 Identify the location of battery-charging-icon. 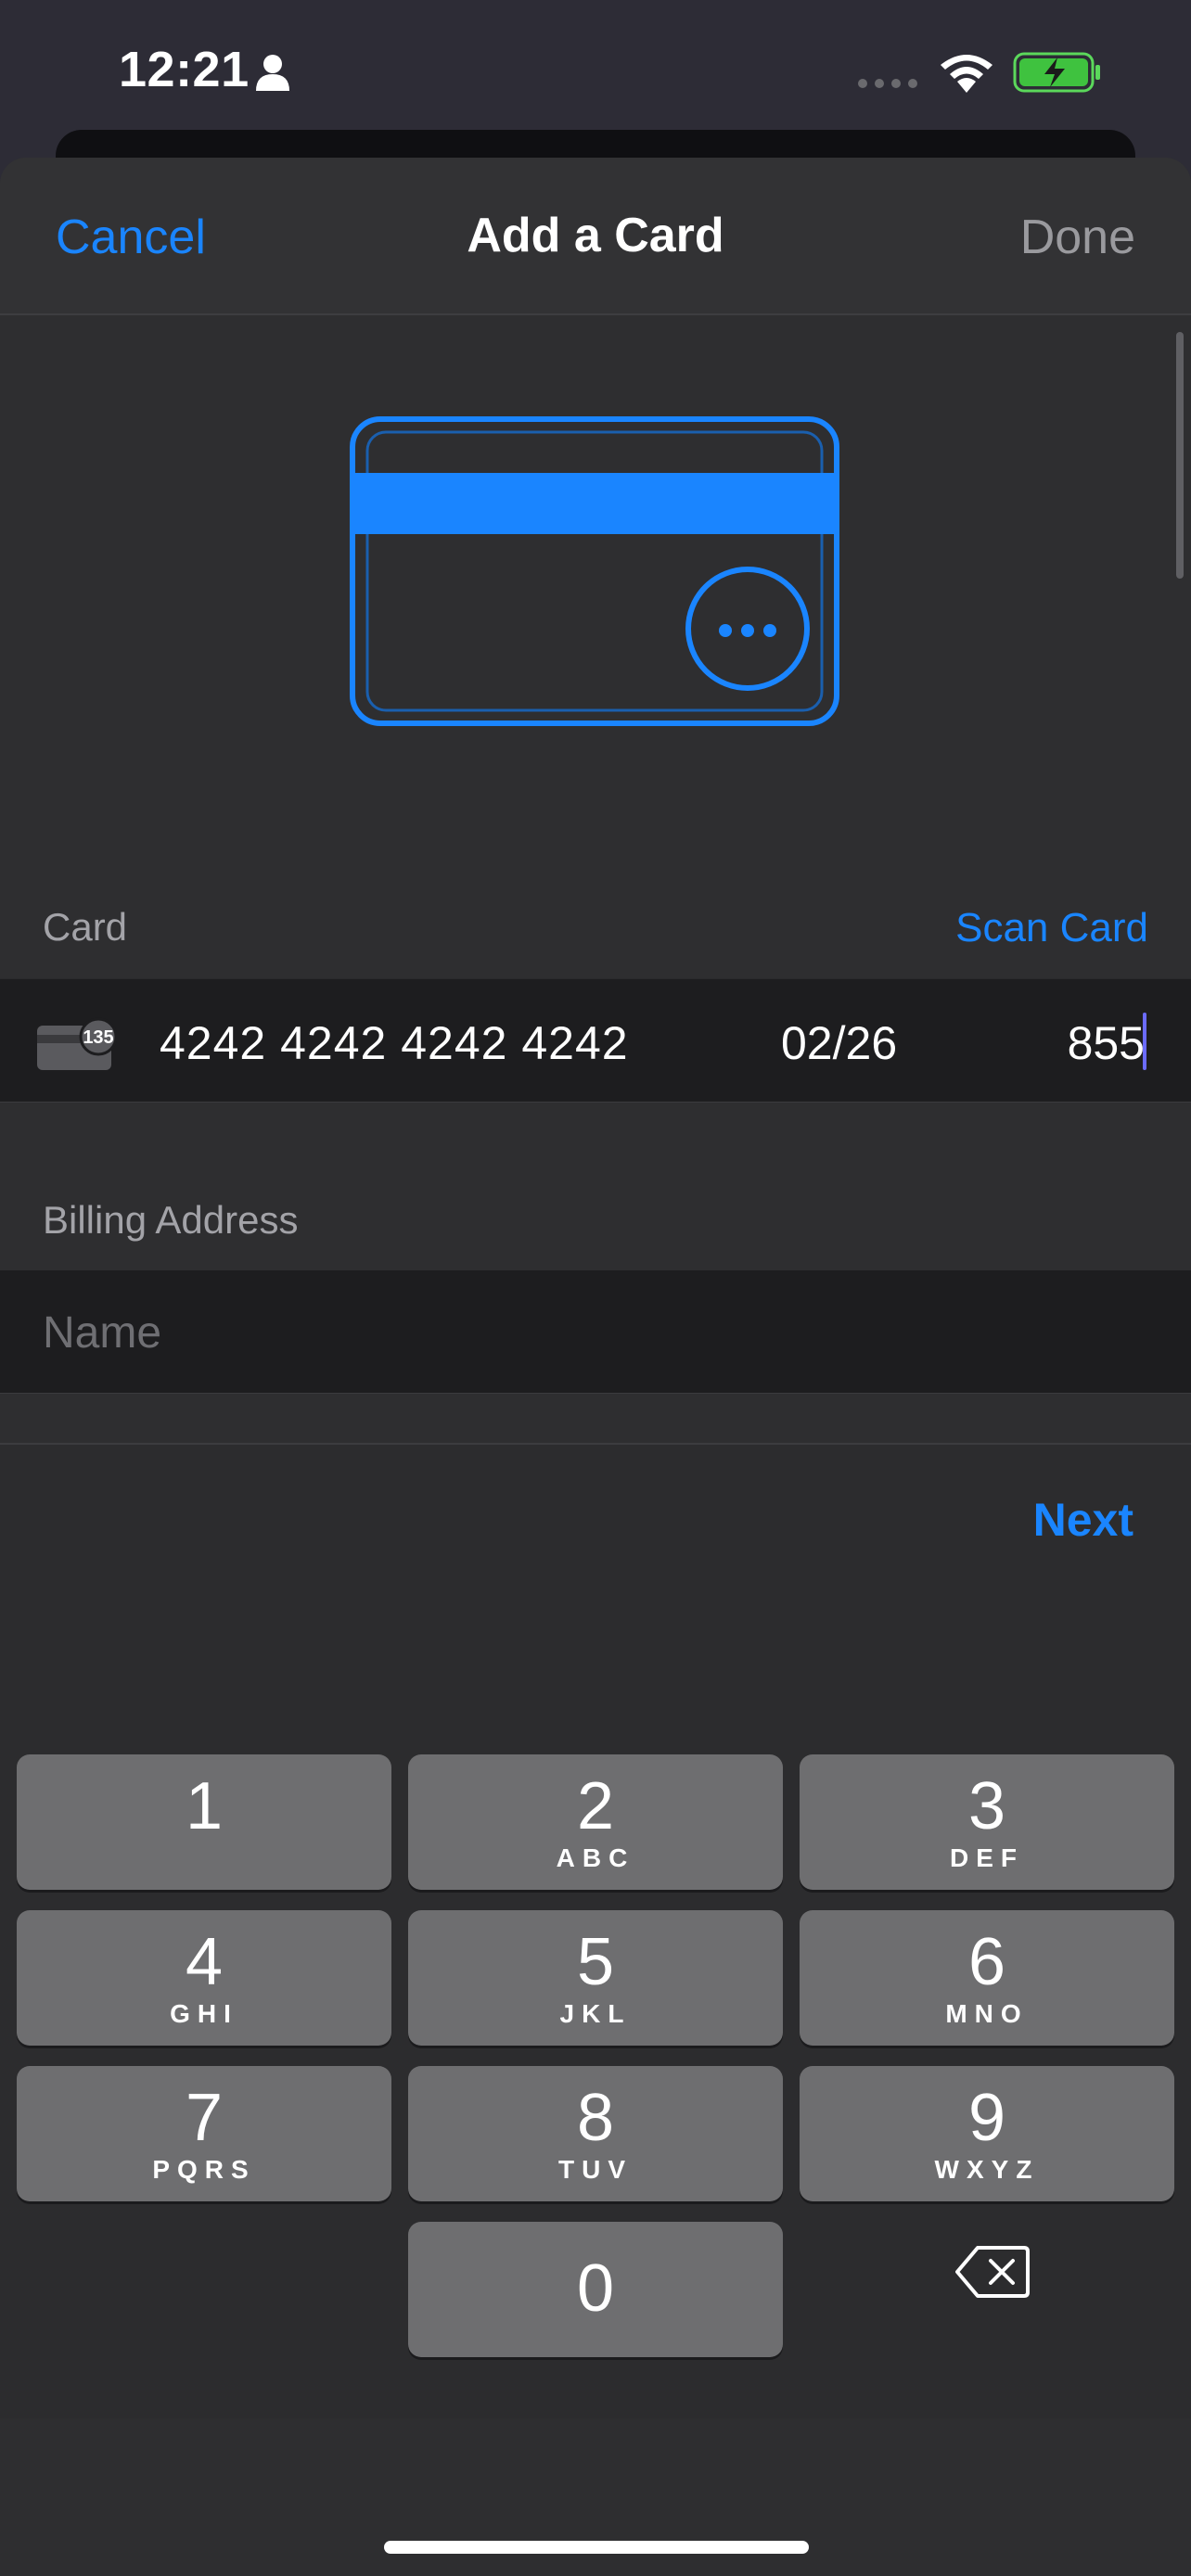
(1056, 72).